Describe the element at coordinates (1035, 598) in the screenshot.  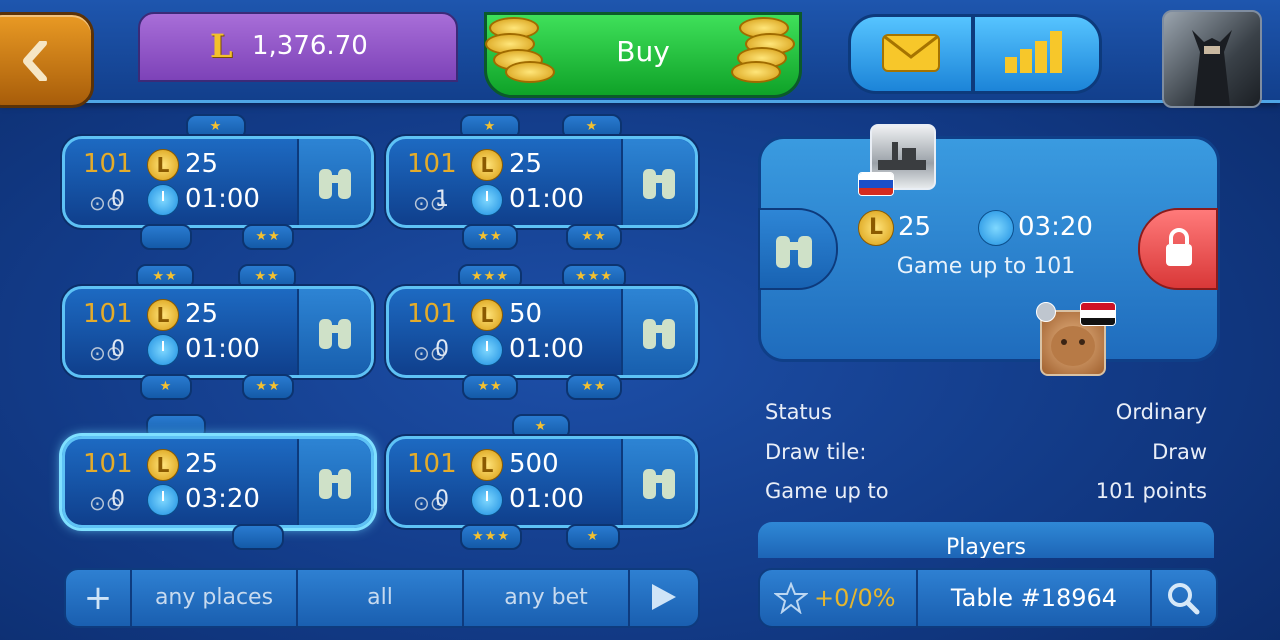
I see `table-number: Table #18964` at that location.